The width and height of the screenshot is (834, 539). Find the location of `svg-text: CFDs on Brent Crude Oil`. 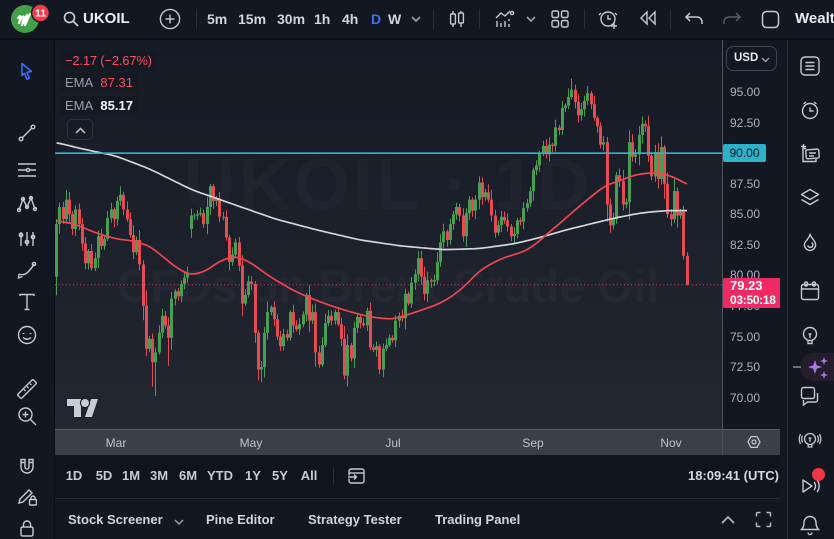

svg-text: CFDs on Brent Crude Oil is located at coordinates (388, 286).